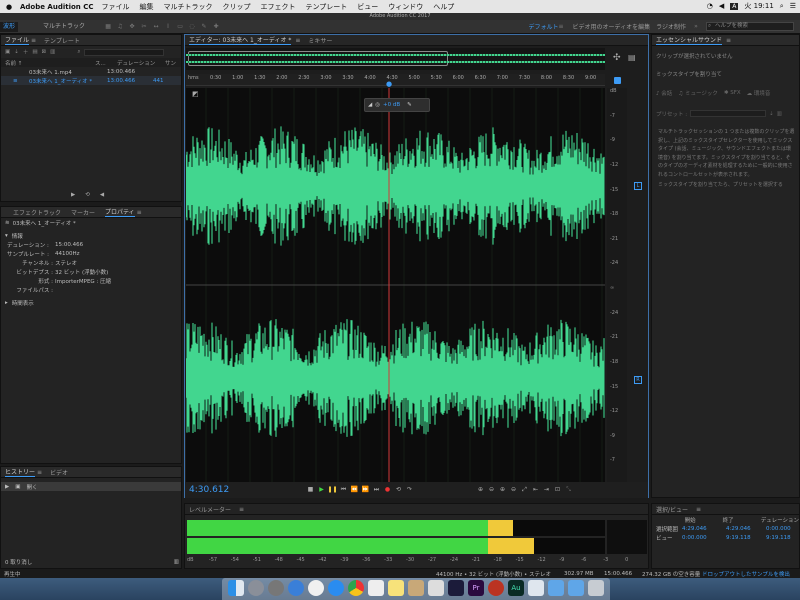  What do you see at coordinates (496, 588) in the screenshot?
I see `photo-booth-icon` at bounding box center [496, 588].